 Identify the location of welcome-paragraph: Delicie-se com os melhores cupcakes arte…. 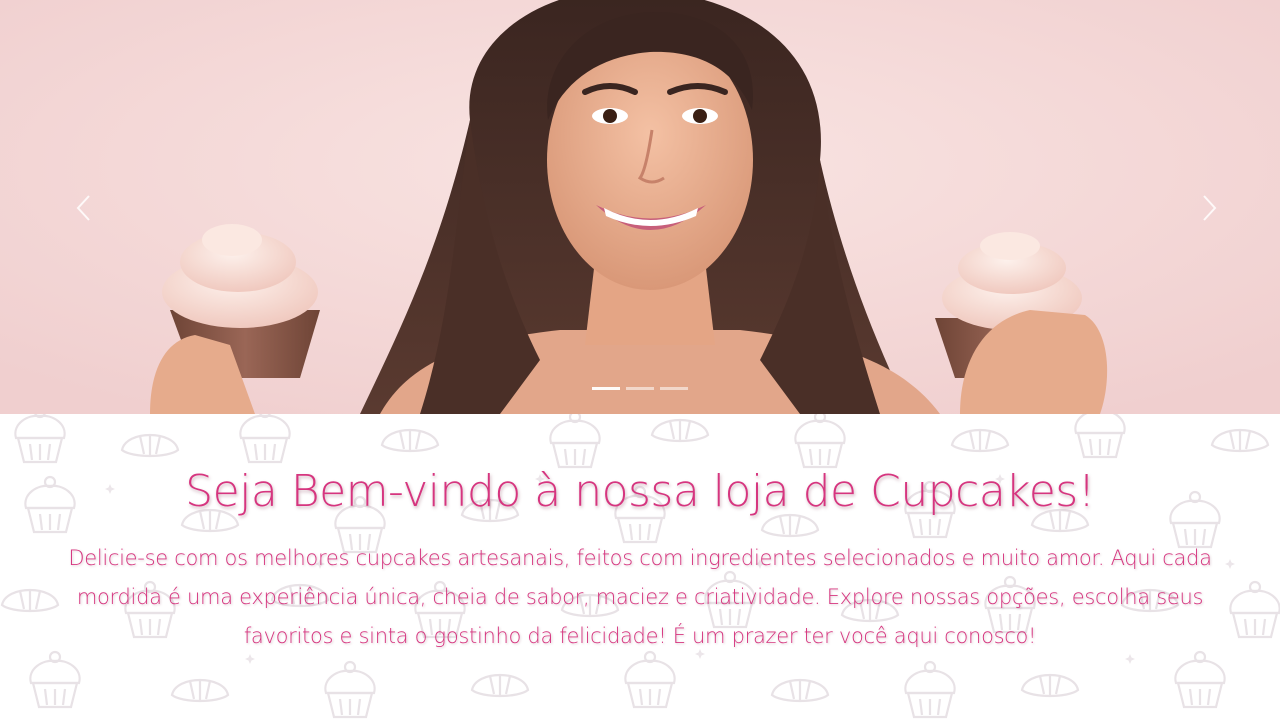
(640, 597).